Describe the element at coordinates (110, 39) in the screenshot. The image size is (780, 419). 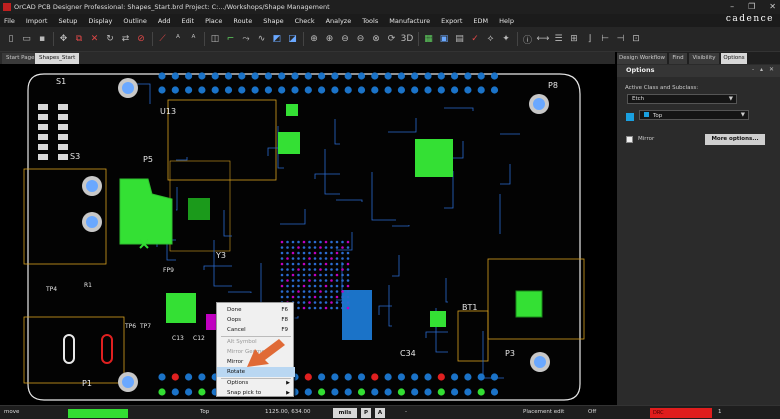
I see `spin-icon: ↻` at that location.